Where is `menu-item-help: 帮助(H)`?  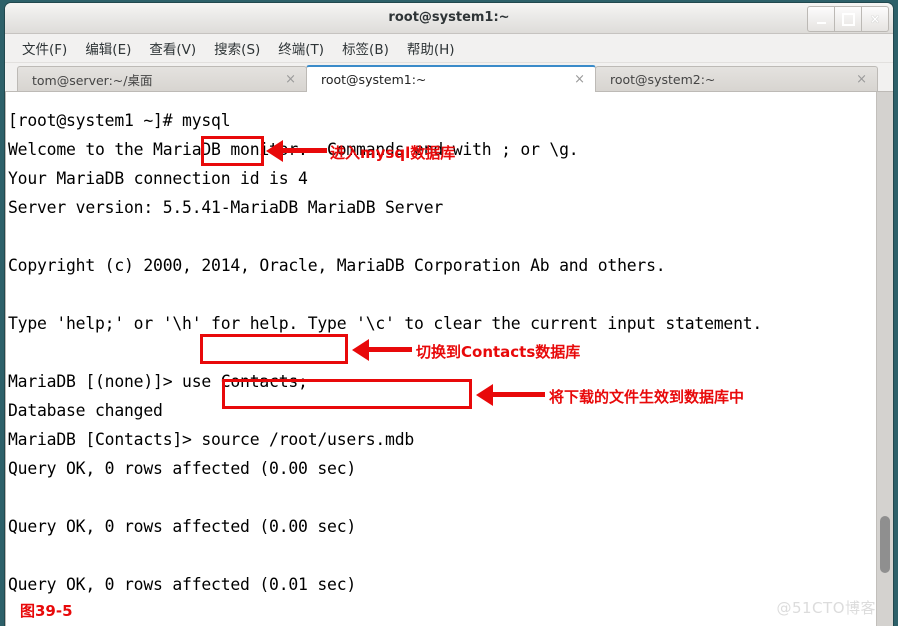 menu-item-help: 帮助(H) is located at coordinates (431, 48).